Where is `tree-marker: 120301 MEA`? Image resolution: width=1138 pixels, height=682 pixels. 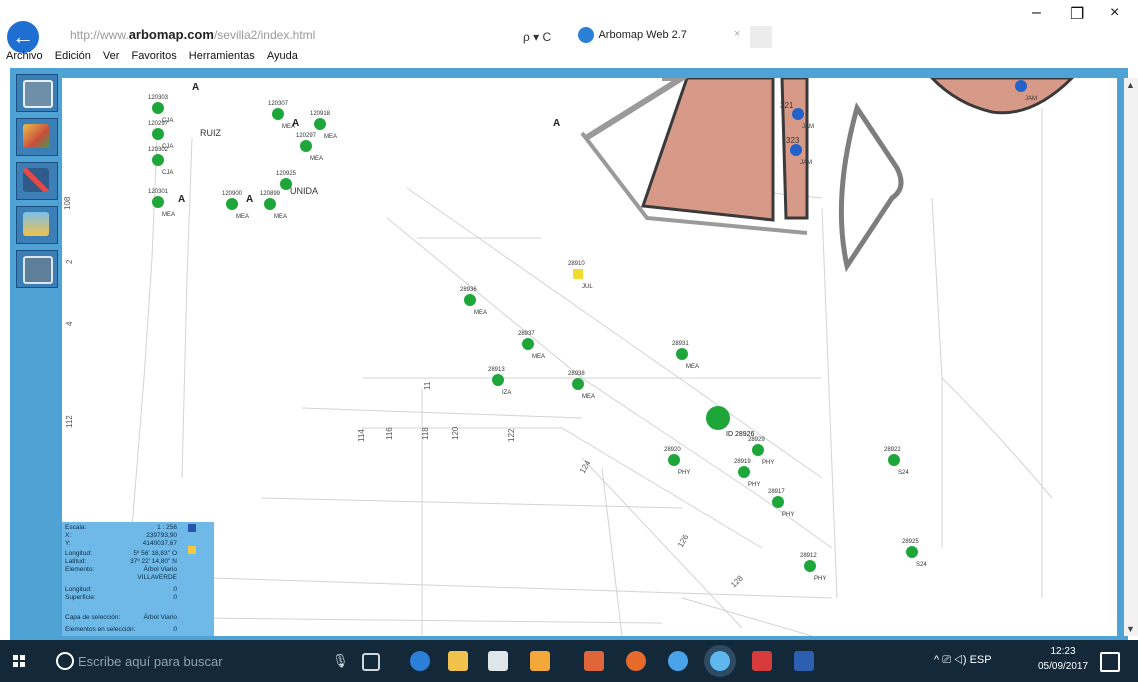 tree-marker: 120301 MEA is located at coordinates (161, 203).